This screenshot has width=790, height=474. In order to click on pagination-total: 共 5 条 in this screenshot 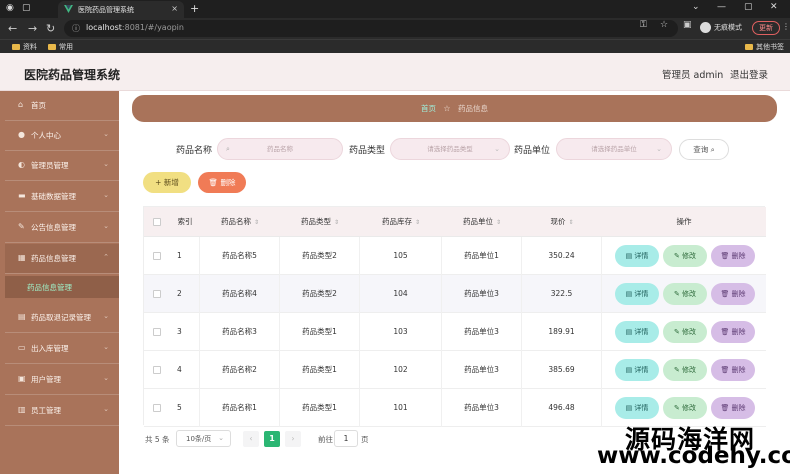, I will do `click(157, 439)`.